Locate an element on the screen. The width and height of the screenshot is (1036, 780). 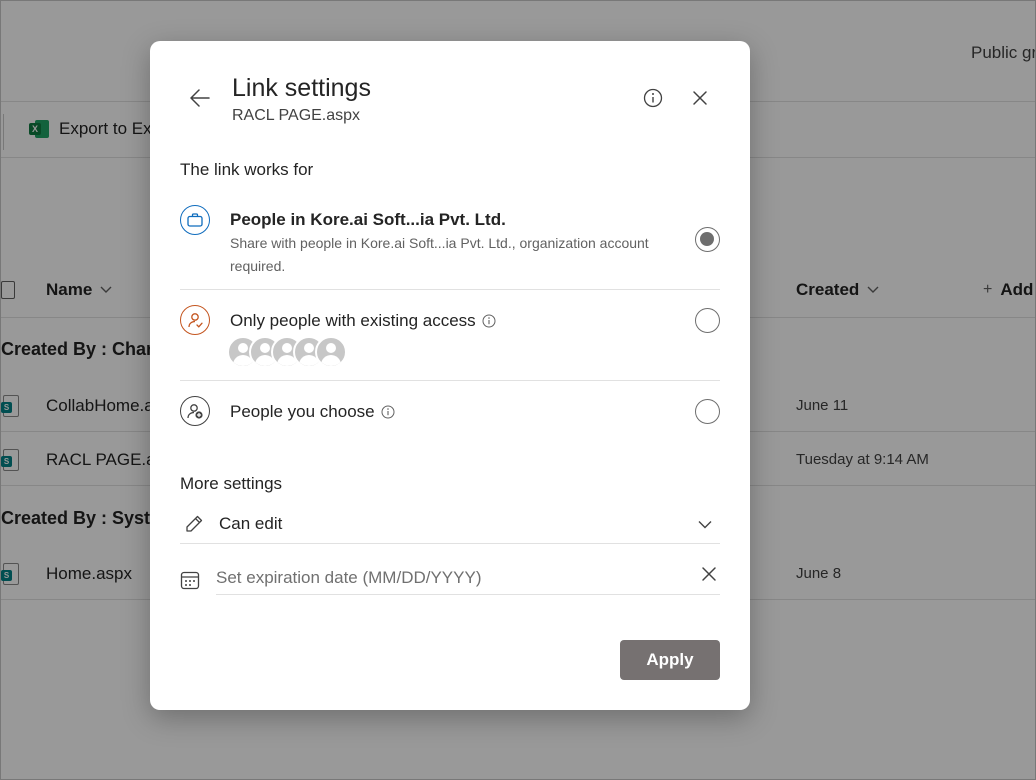
option-organization: People in Kore.ai Soft...ia Pvt. Ltd. is located at coordinates (368, 220).